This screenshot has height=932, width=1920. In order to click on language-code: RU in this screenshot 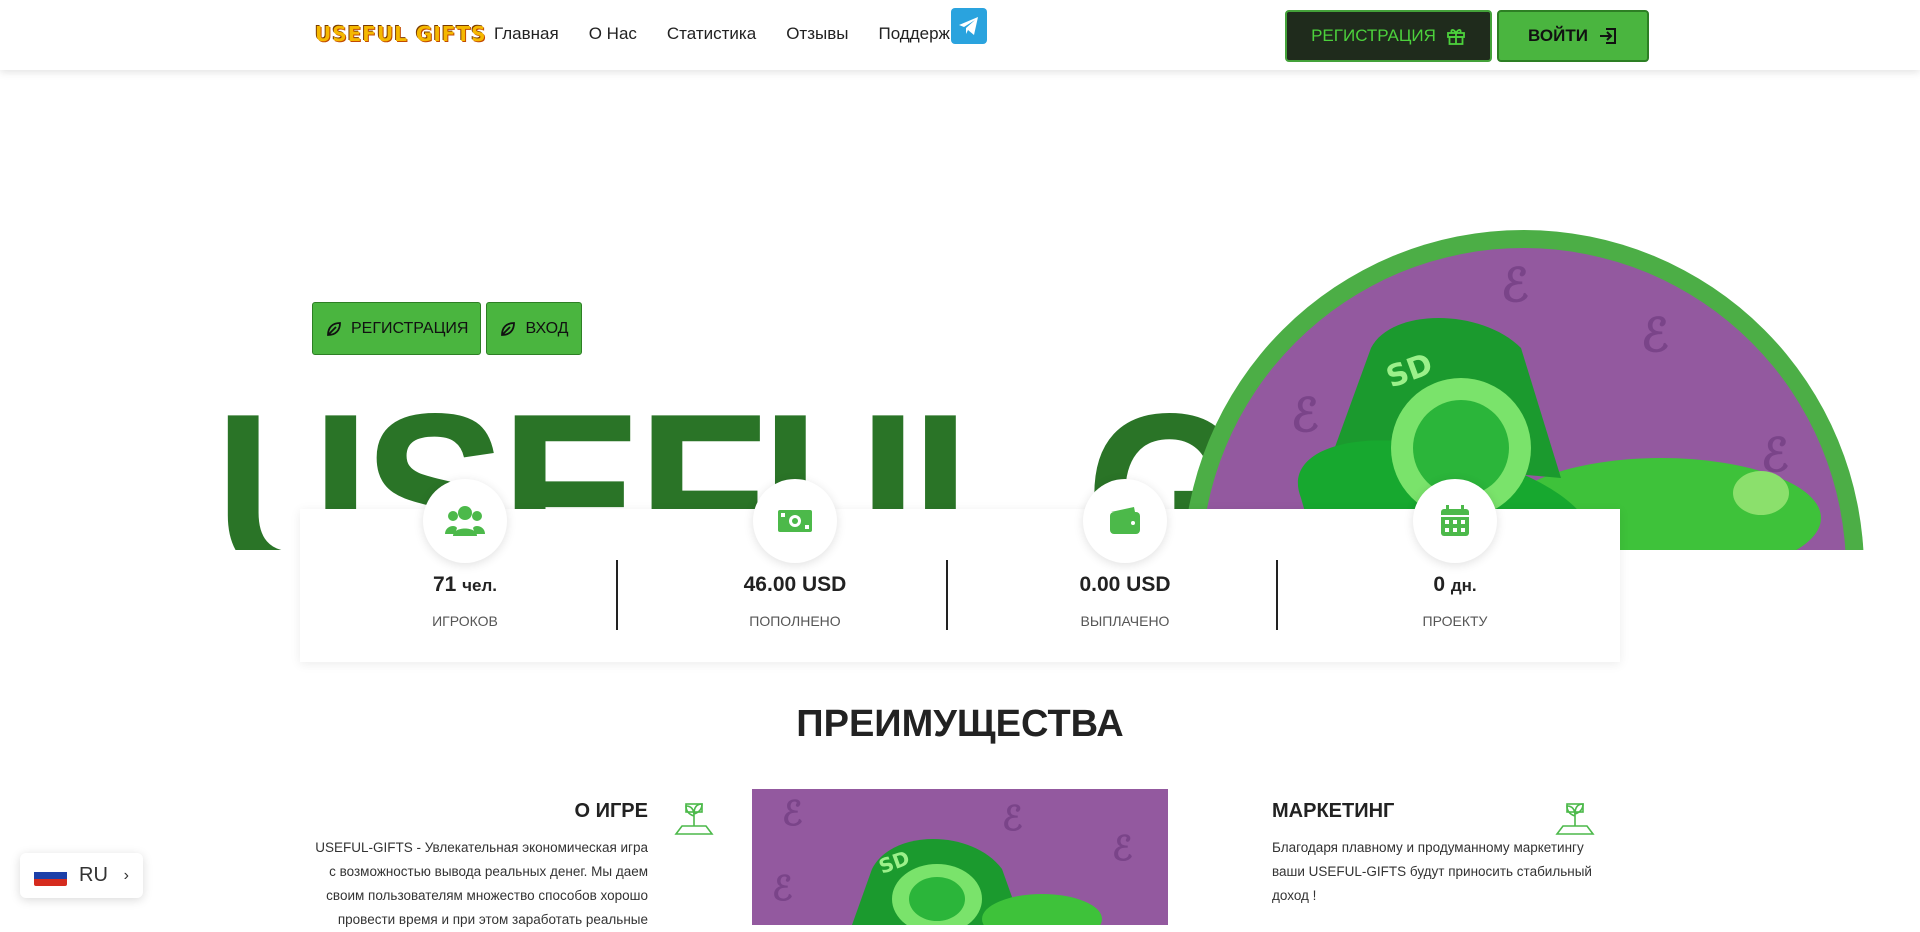, I will do `click(93, 875)`.